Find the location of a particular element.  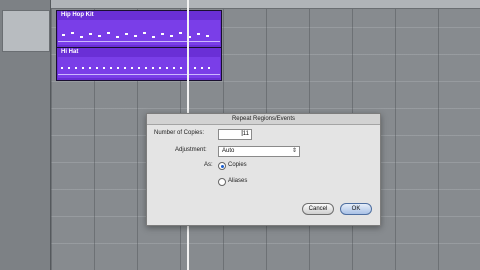

as-label: As: is located at coordinates (208, 165).